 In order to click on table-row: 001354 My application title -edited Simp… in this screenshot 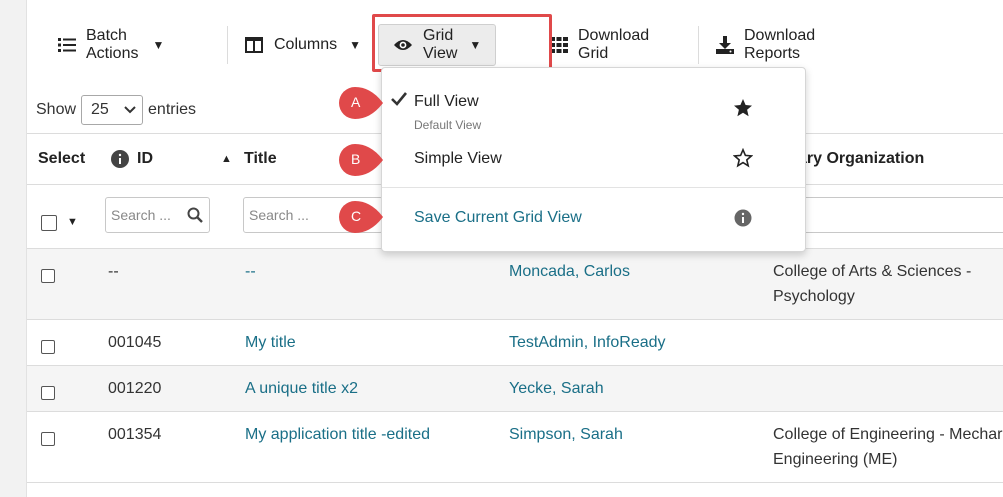, I will do `click(515, 447)`.